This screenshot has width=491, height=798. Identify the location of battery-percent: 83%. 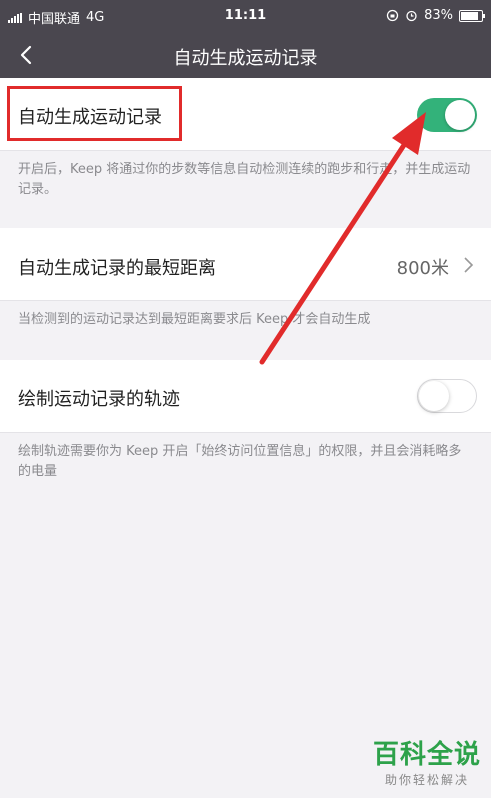
(438, 15).